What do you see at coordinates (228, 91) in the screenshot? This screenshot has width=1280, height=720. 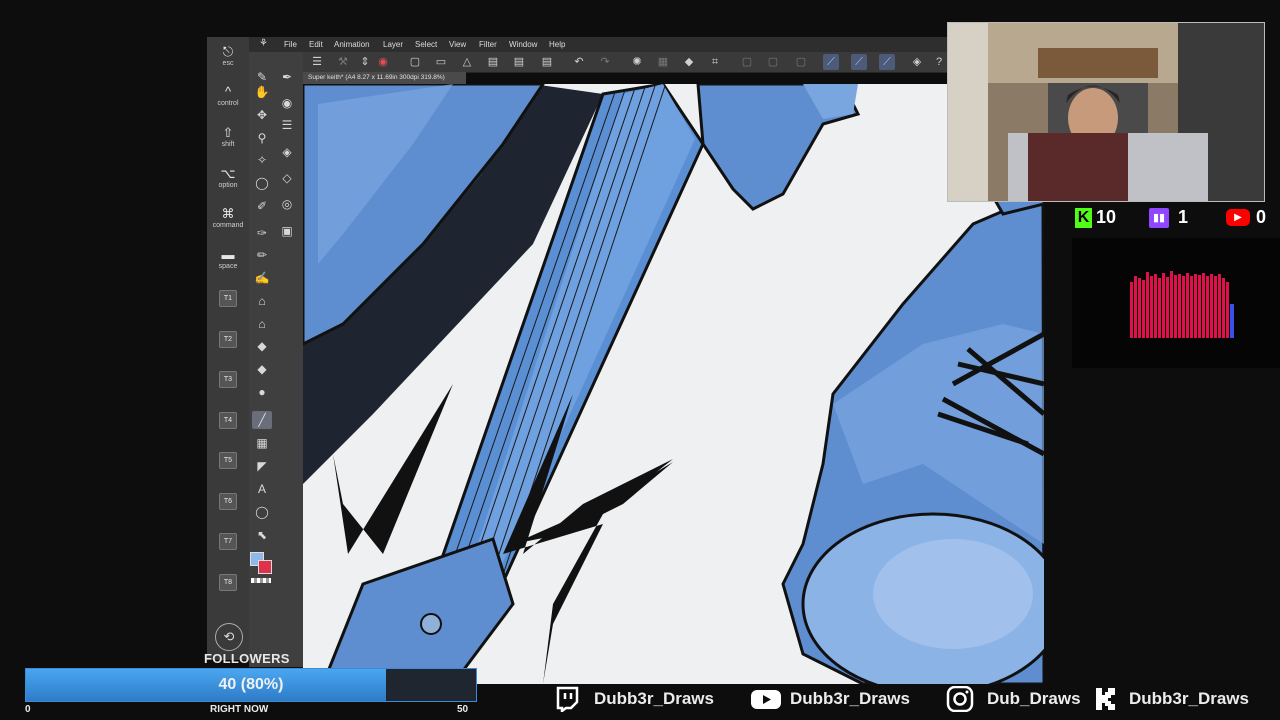 I see `control-icon: ^` at bounding box center [228, 91].